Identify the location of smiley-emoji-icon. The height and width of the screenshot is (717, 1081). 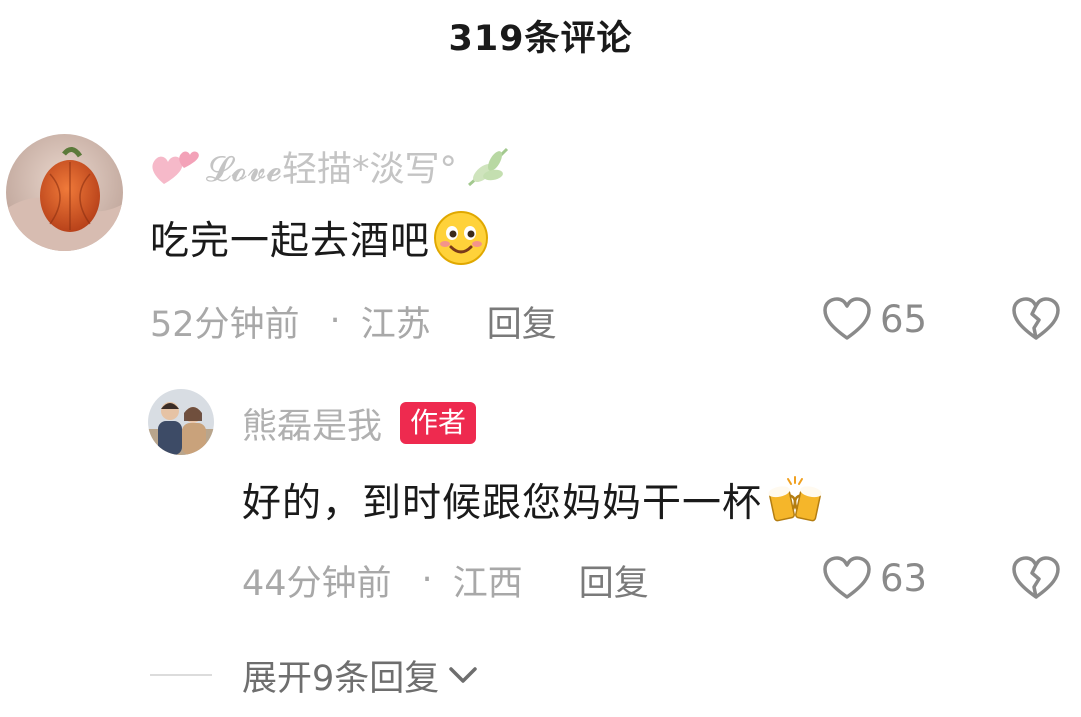
(461, 238).